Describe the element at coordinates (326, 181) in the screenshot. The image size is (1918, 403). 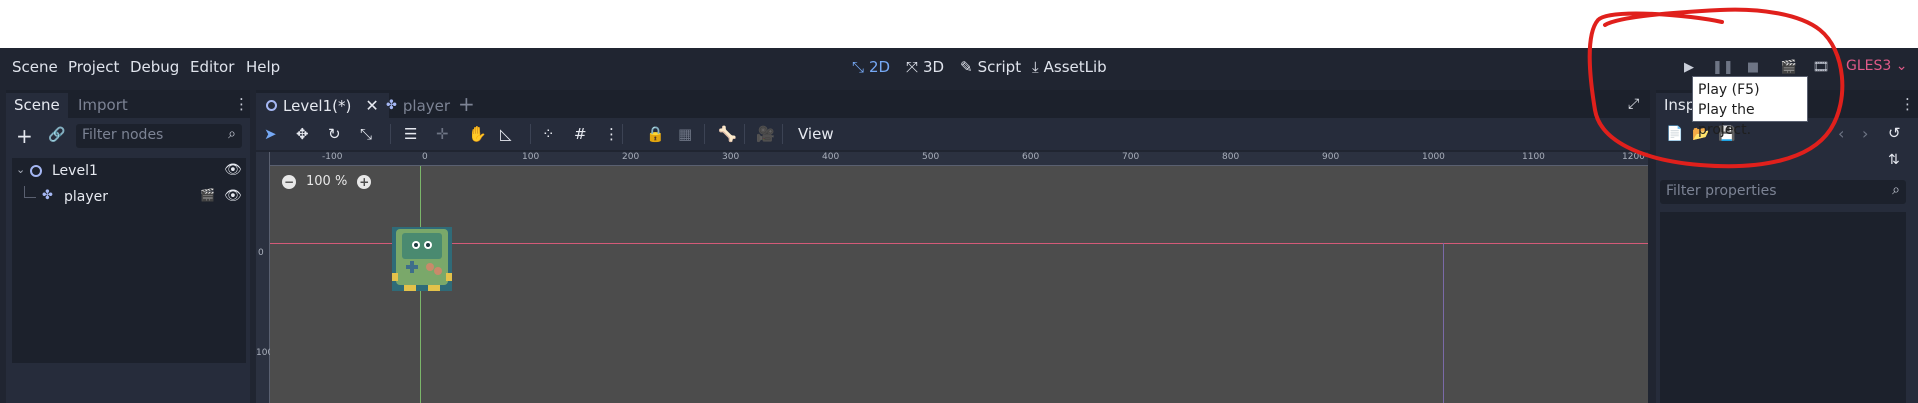
I see `zoom-level: 100 %` at that location.